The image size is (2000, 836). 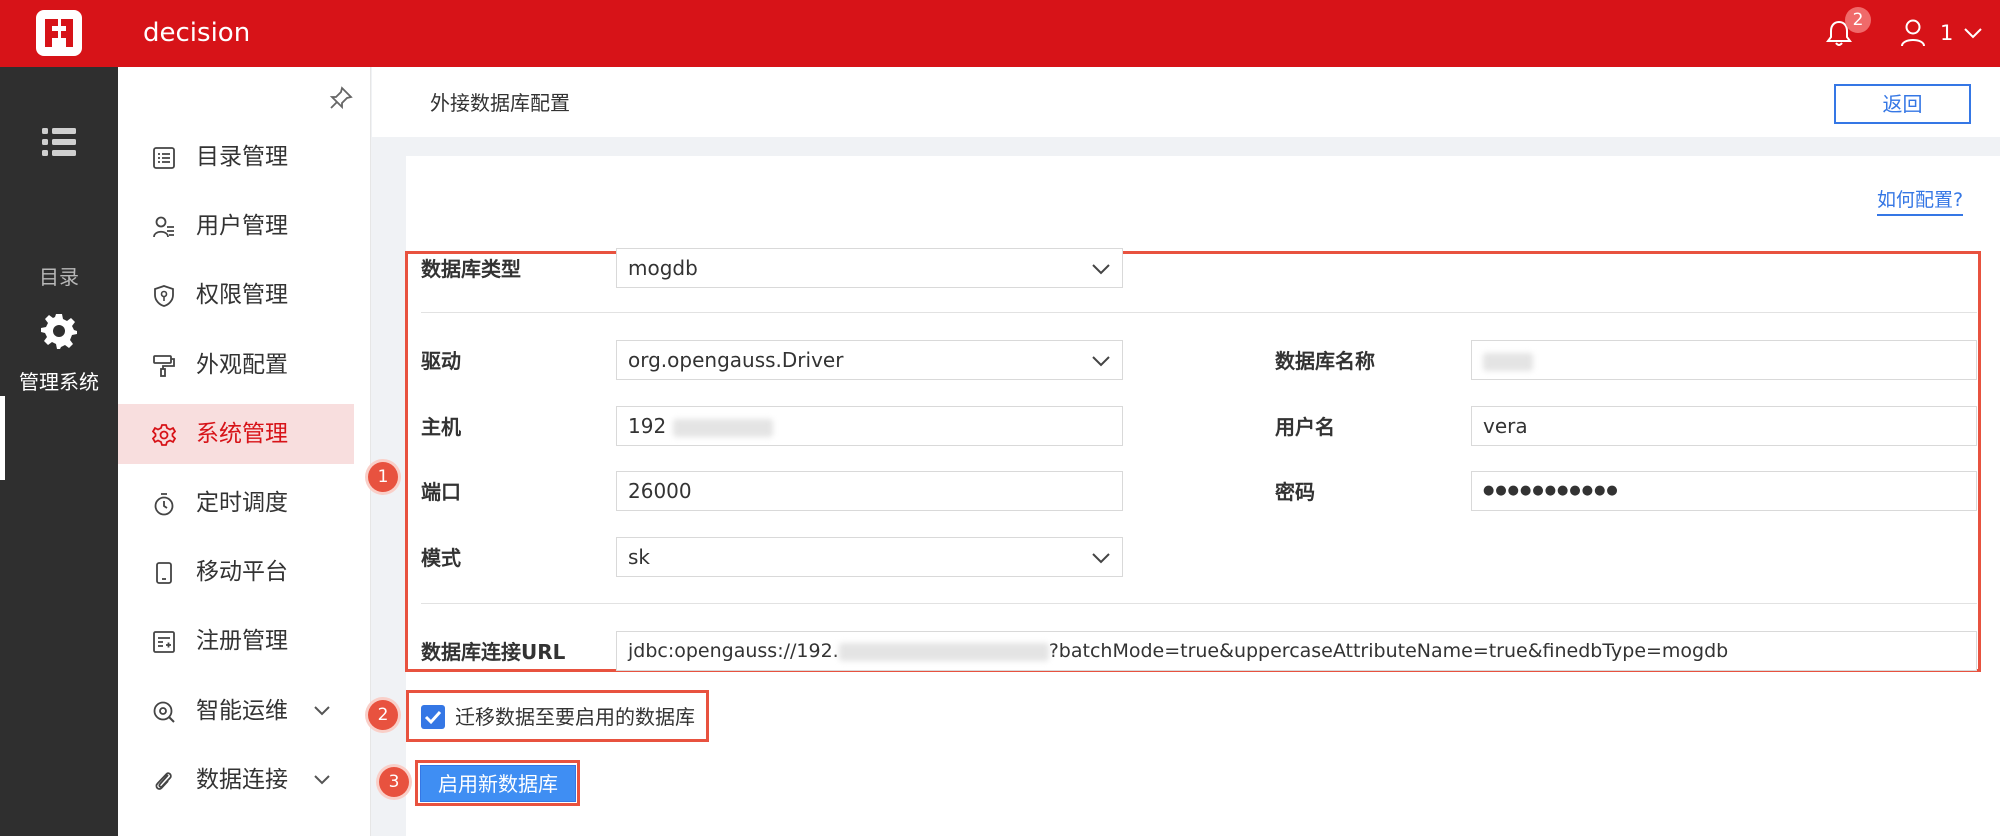 What do you see at coordinates (1505, 426) in the screenshot?
I see `username-value: vera` at bounding box center [1505, 426].